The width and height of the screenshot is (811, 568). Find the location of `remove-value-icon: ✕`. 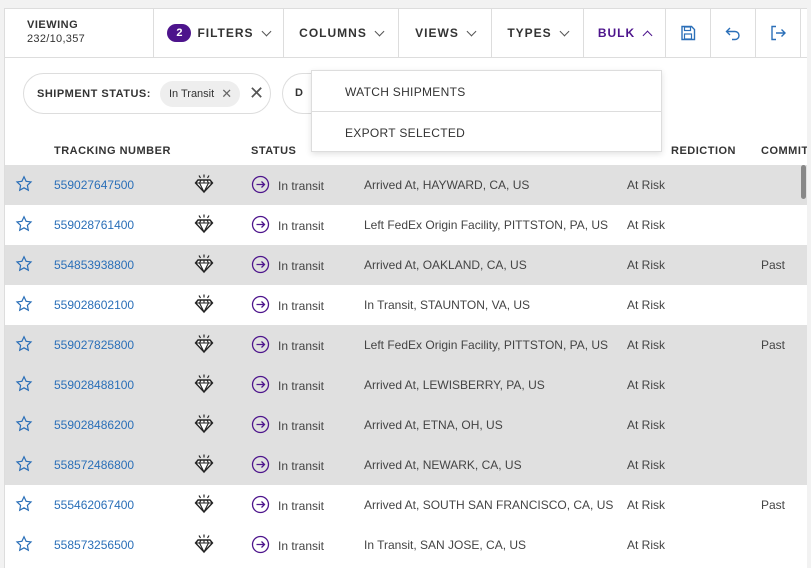

remove-value-icon: ✕ is located at coordinates (226, 94).